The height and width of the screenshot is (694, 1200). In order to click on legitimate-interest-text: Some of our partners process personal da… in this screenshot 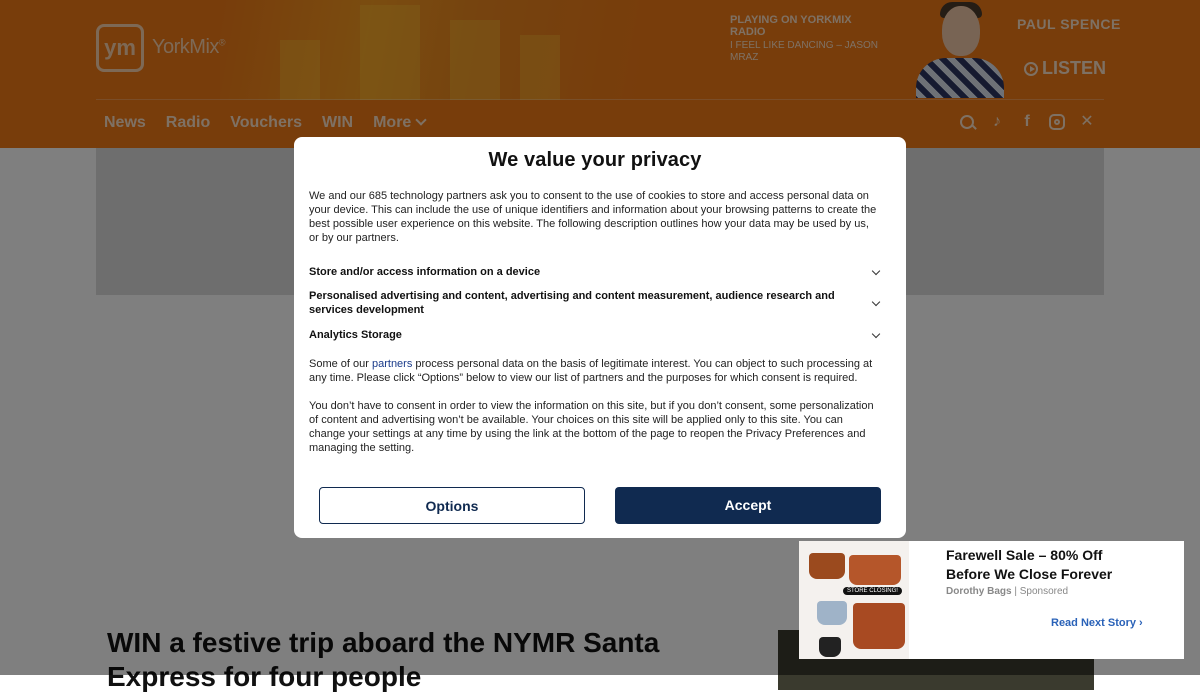, I will do `click(591, 371)`.